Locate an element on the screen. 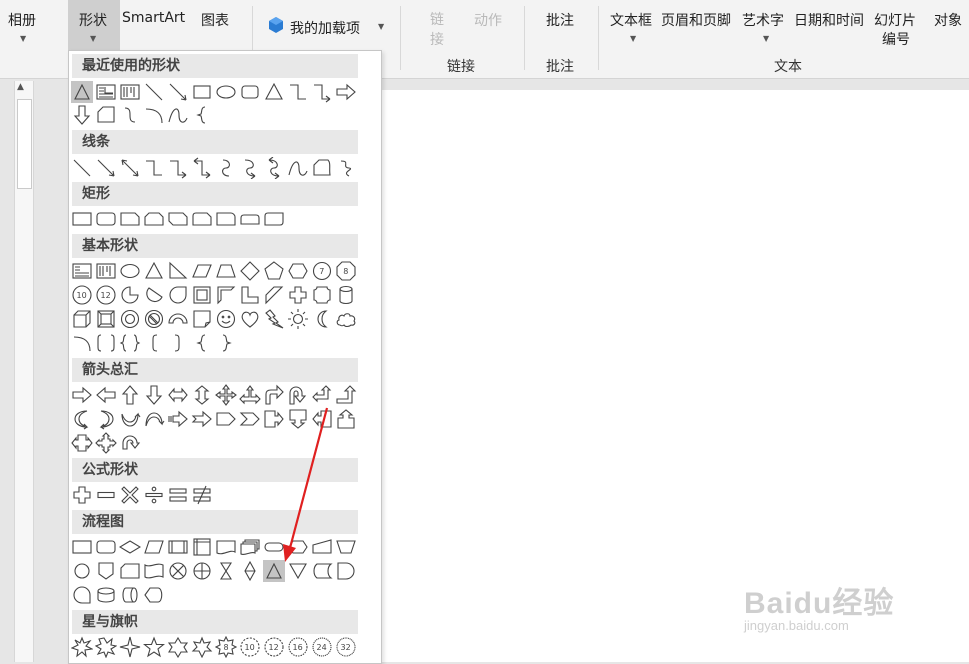  watermark-url: jingyan.baidu.com is located at coordinates (796, 625).